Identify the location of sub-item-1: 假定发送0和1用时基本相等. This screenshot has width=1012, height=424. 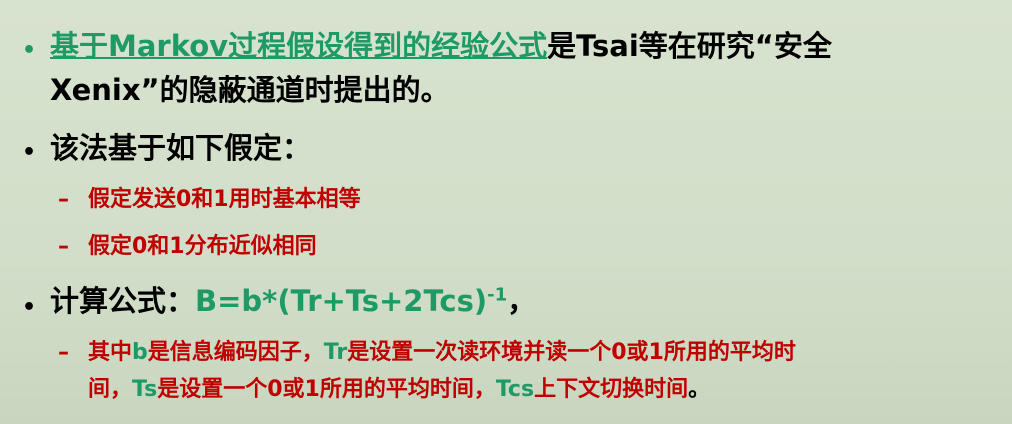
(224, 199).